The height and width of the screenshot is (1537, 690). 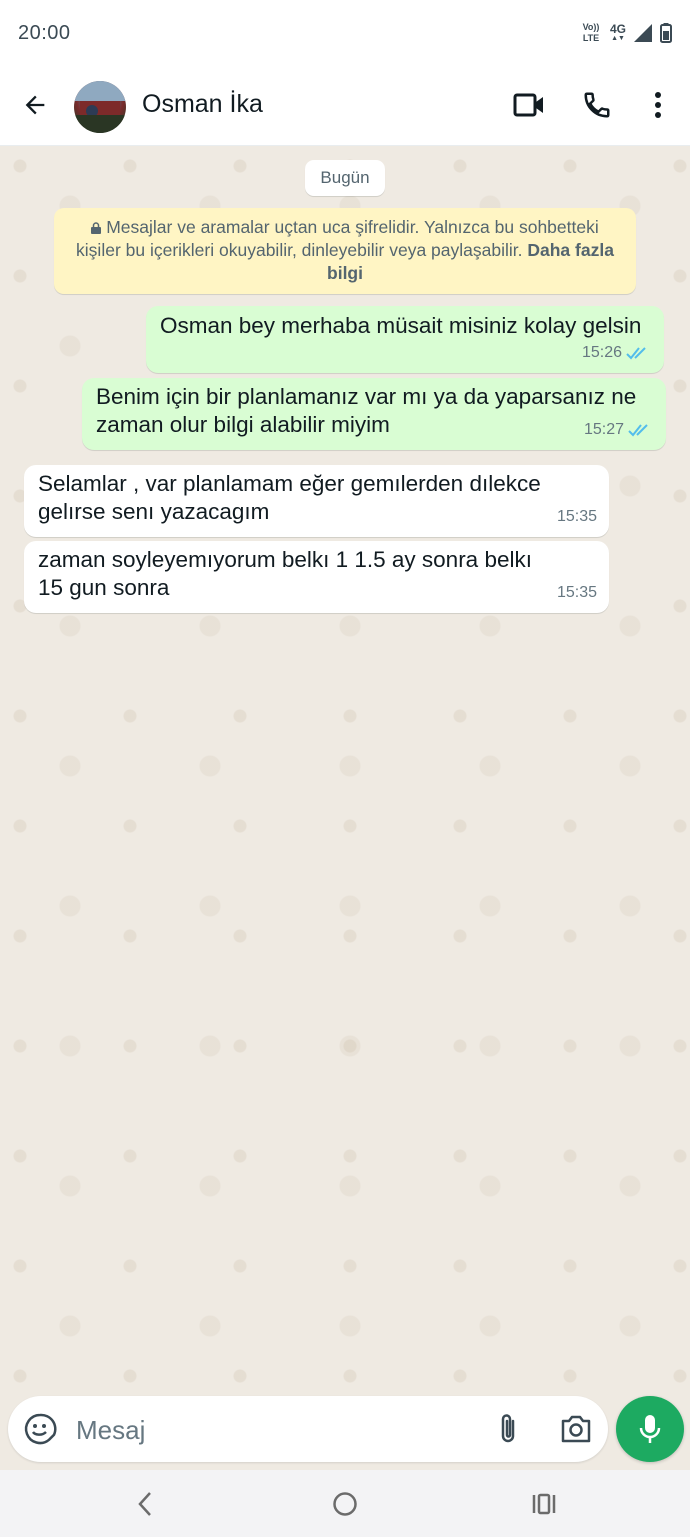 I want to click on status-time: 20:00, so click(x=44, y=32).